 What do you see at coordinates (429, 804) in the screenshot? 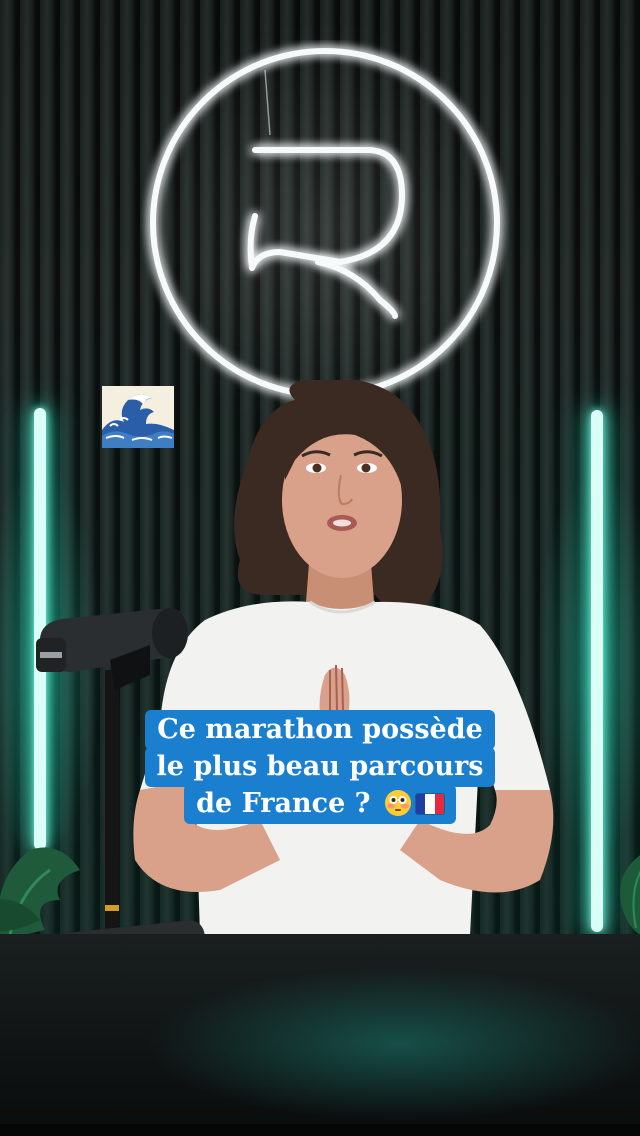
I see `france-flag-icon` at bounding box center [429, 804].